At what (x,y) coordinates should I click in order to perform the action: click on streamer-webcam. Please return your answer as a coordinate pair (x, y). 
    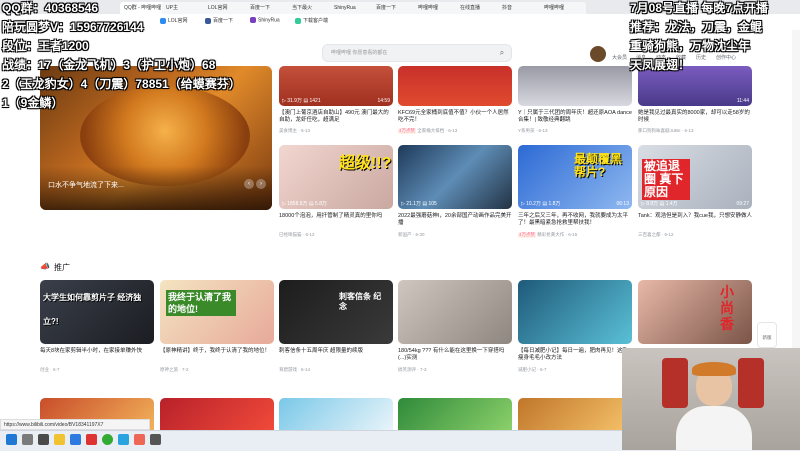
    Looking at the image, I should click on (711, 399).